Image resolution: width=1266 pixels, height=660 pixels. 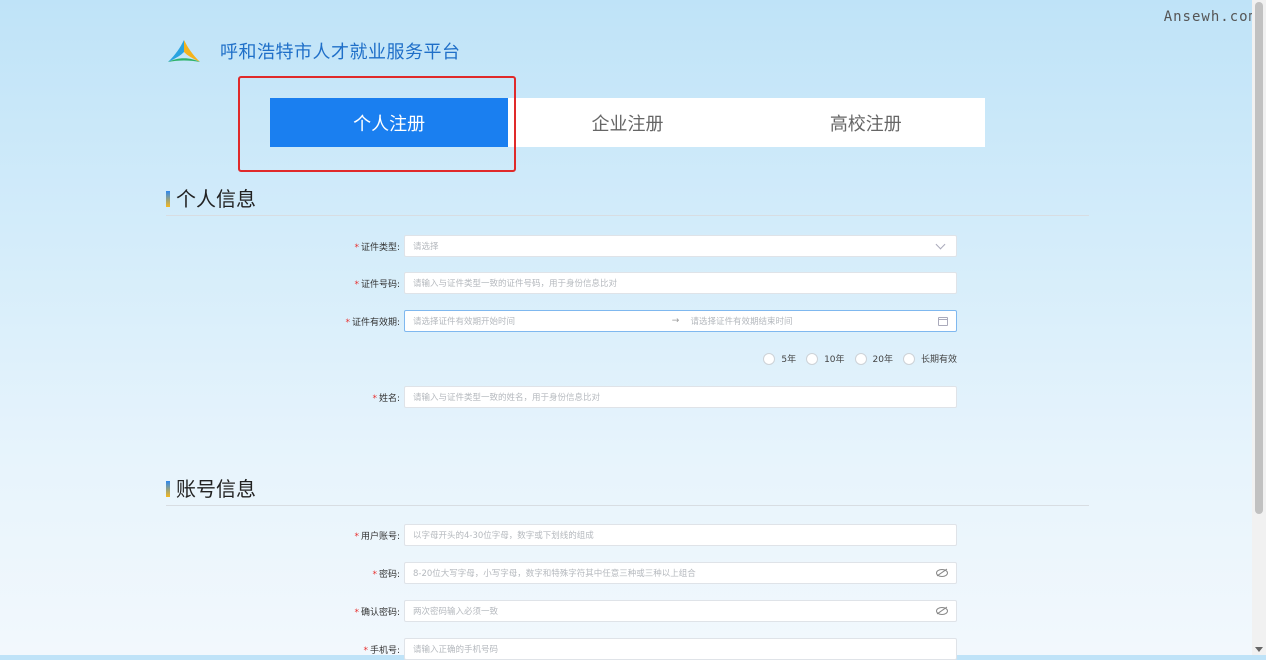 What do you see at coordinates (627, 491) in the screenshot?
I see `section-account-info: 账号信息` at bounding box center [627, 491].